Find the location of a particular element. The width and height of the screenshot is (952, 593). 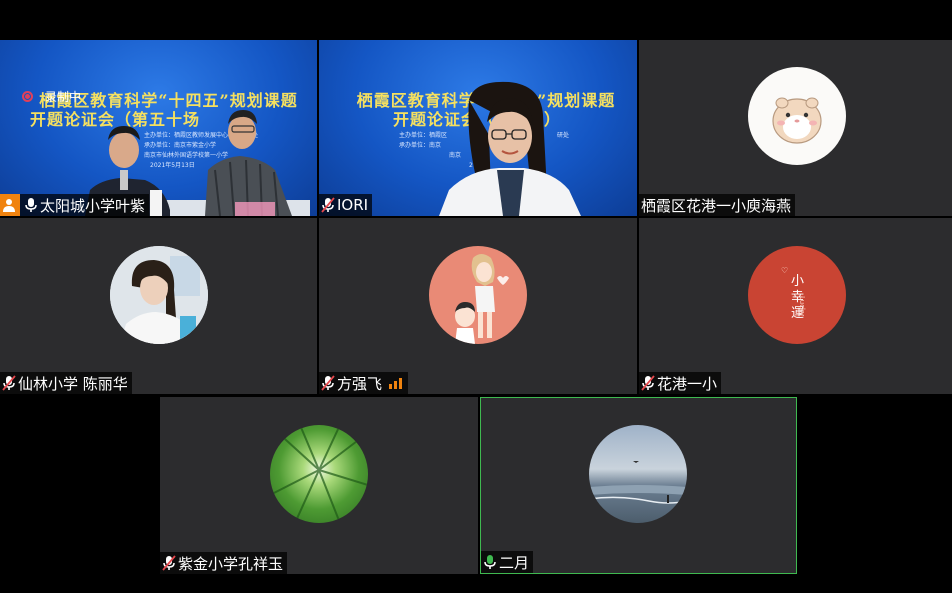

name-label-bar: IORI is located at coordinates (346, 205).